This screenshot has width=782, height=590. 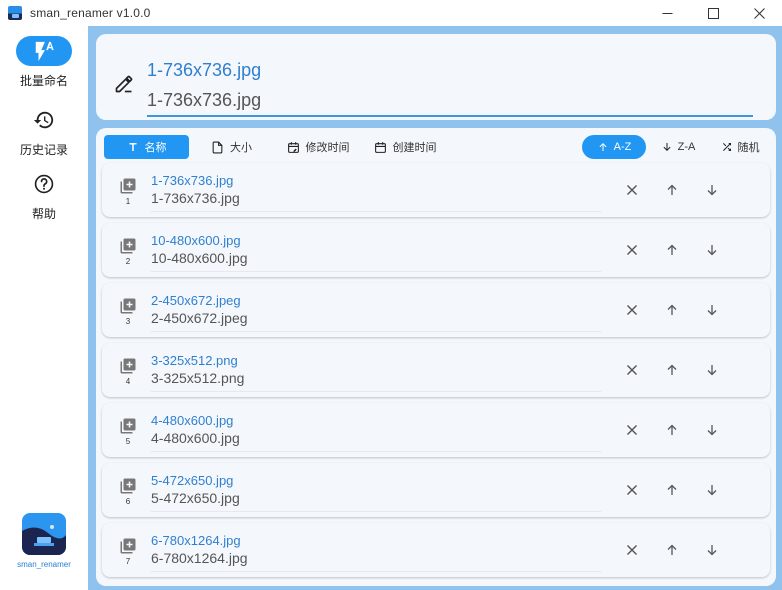 I want to click on file-row: 7 6-780x1264.jpg 6-780x1264.jpg, so click(x=436, y=550).